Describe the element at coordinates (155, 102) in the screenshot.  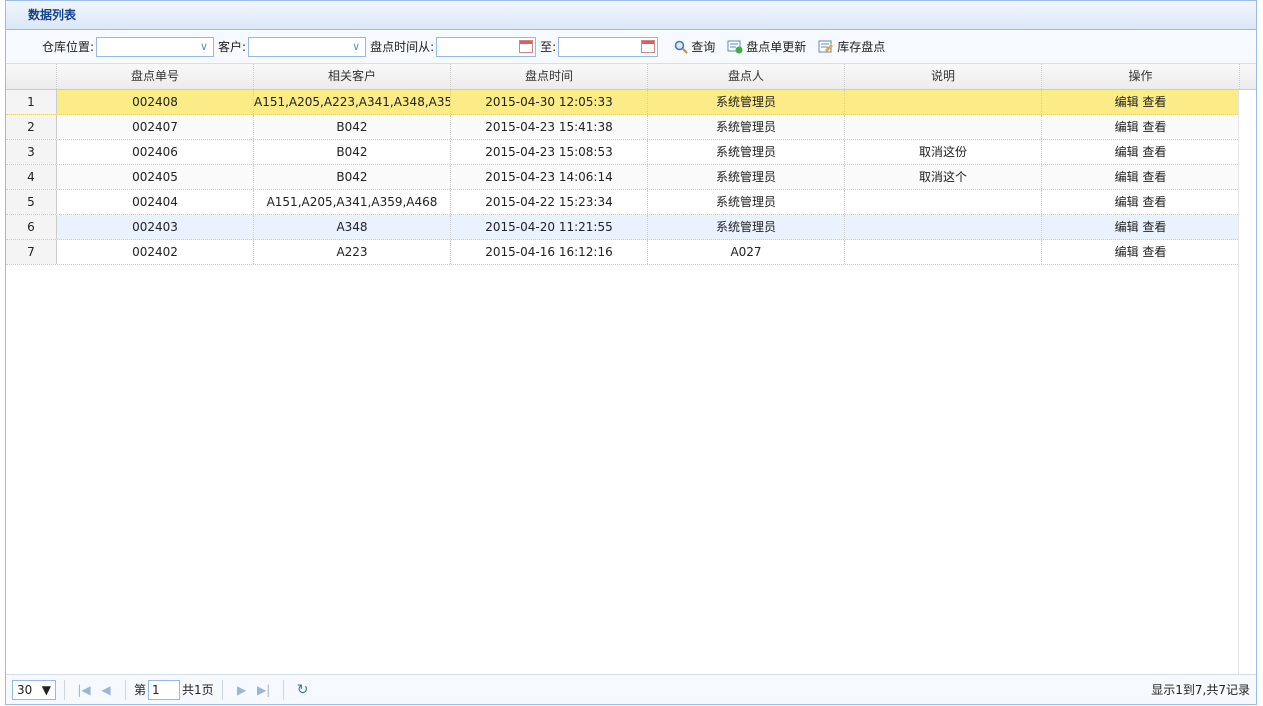
I see `cell-id: 002408` at that location.